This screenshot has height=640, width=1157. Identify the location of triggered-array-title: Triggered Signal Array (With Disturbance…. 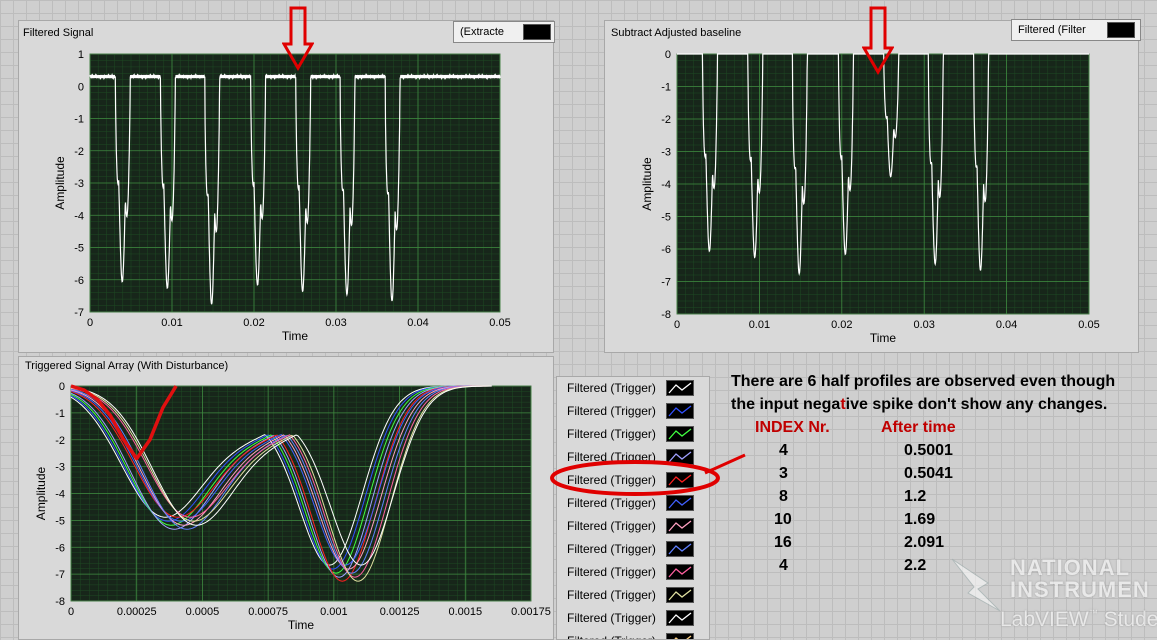
(127, 366).